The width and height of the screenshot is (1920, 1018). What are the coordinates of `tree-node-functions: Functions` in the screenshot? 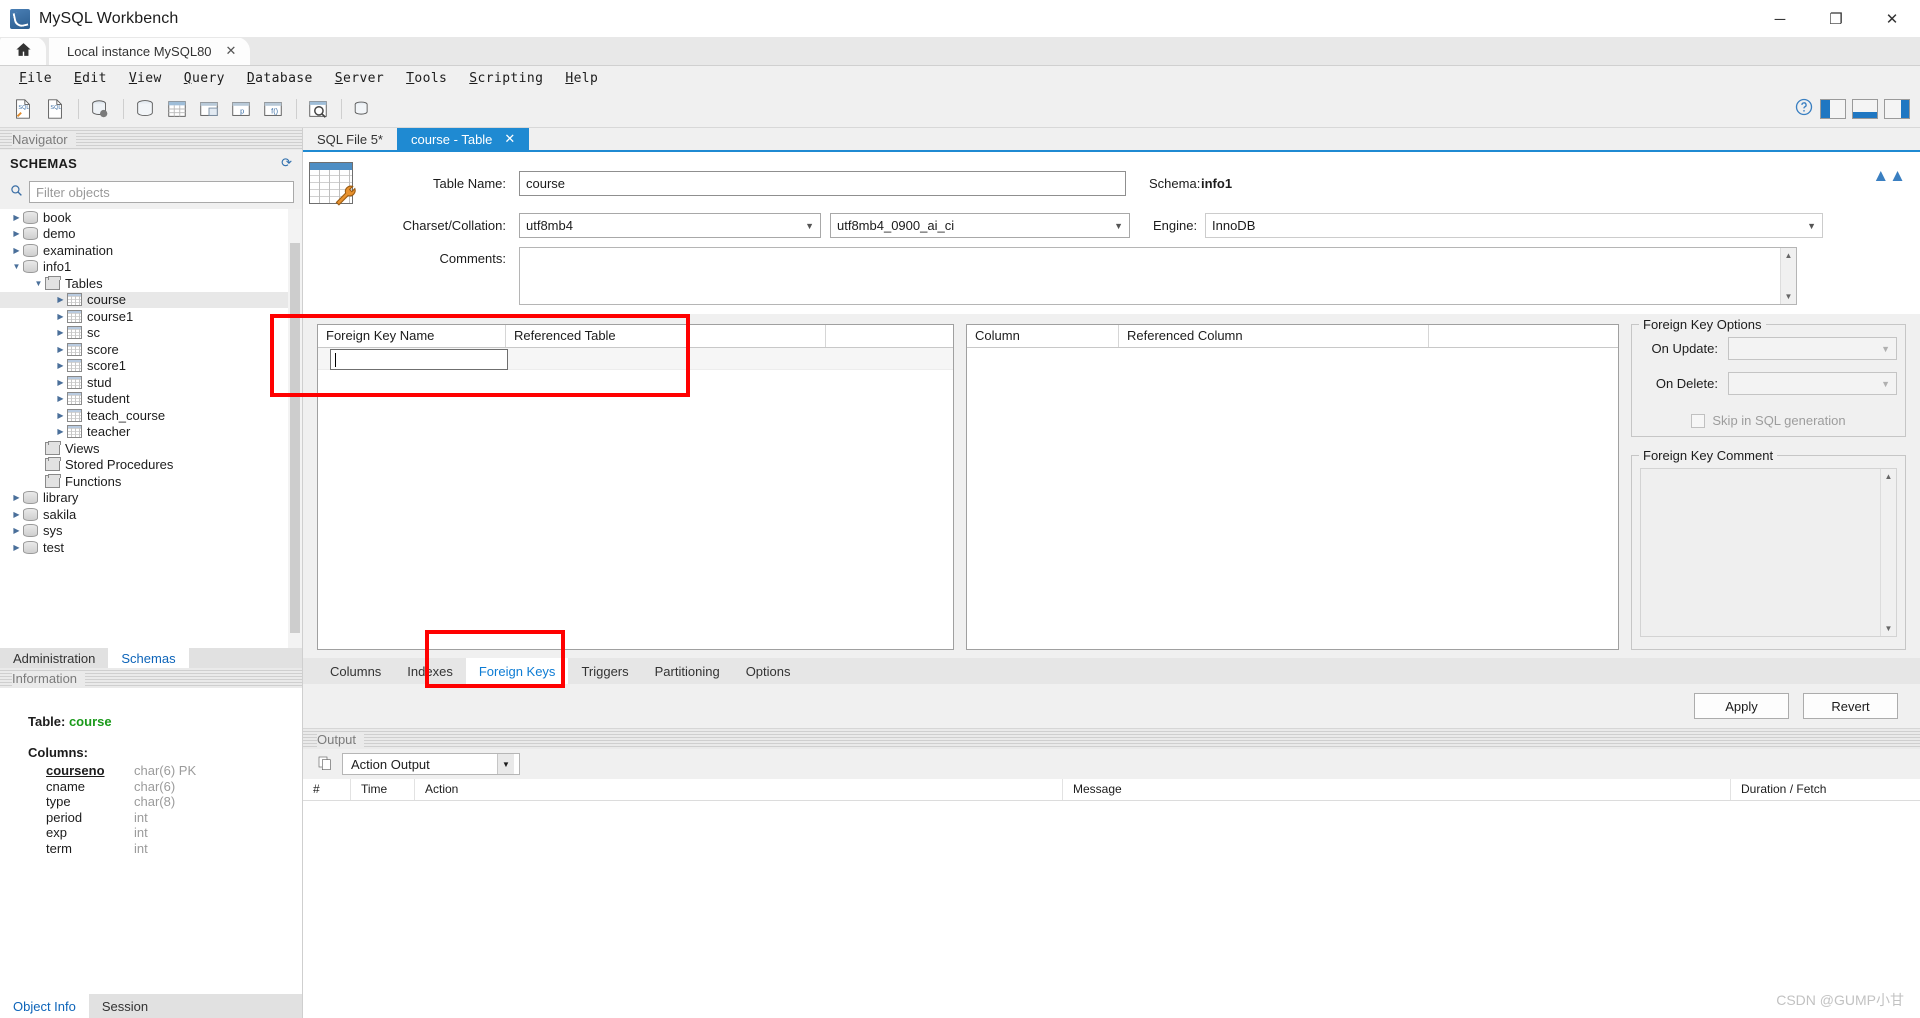 It's located at (151, 481).